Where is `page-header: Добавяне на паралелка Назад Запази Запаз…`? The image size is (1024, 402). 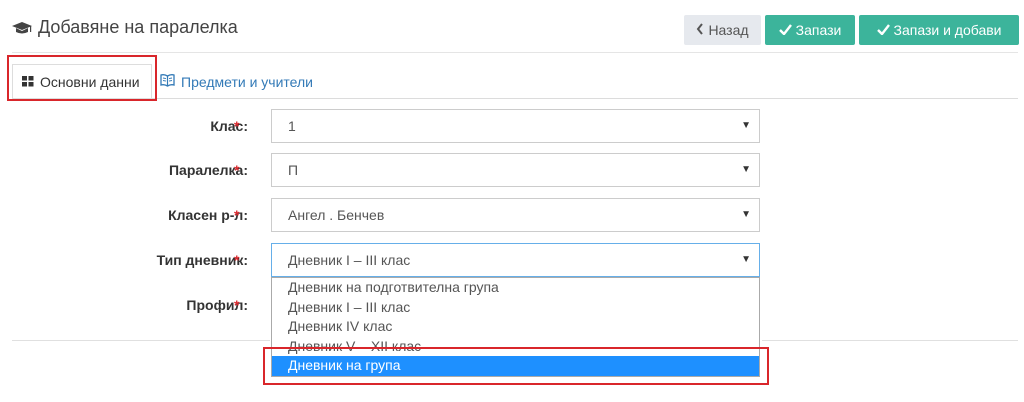
page-header: Добавяне на паралелка Назад Запази Запаз… is located at coordinates (512, 26).